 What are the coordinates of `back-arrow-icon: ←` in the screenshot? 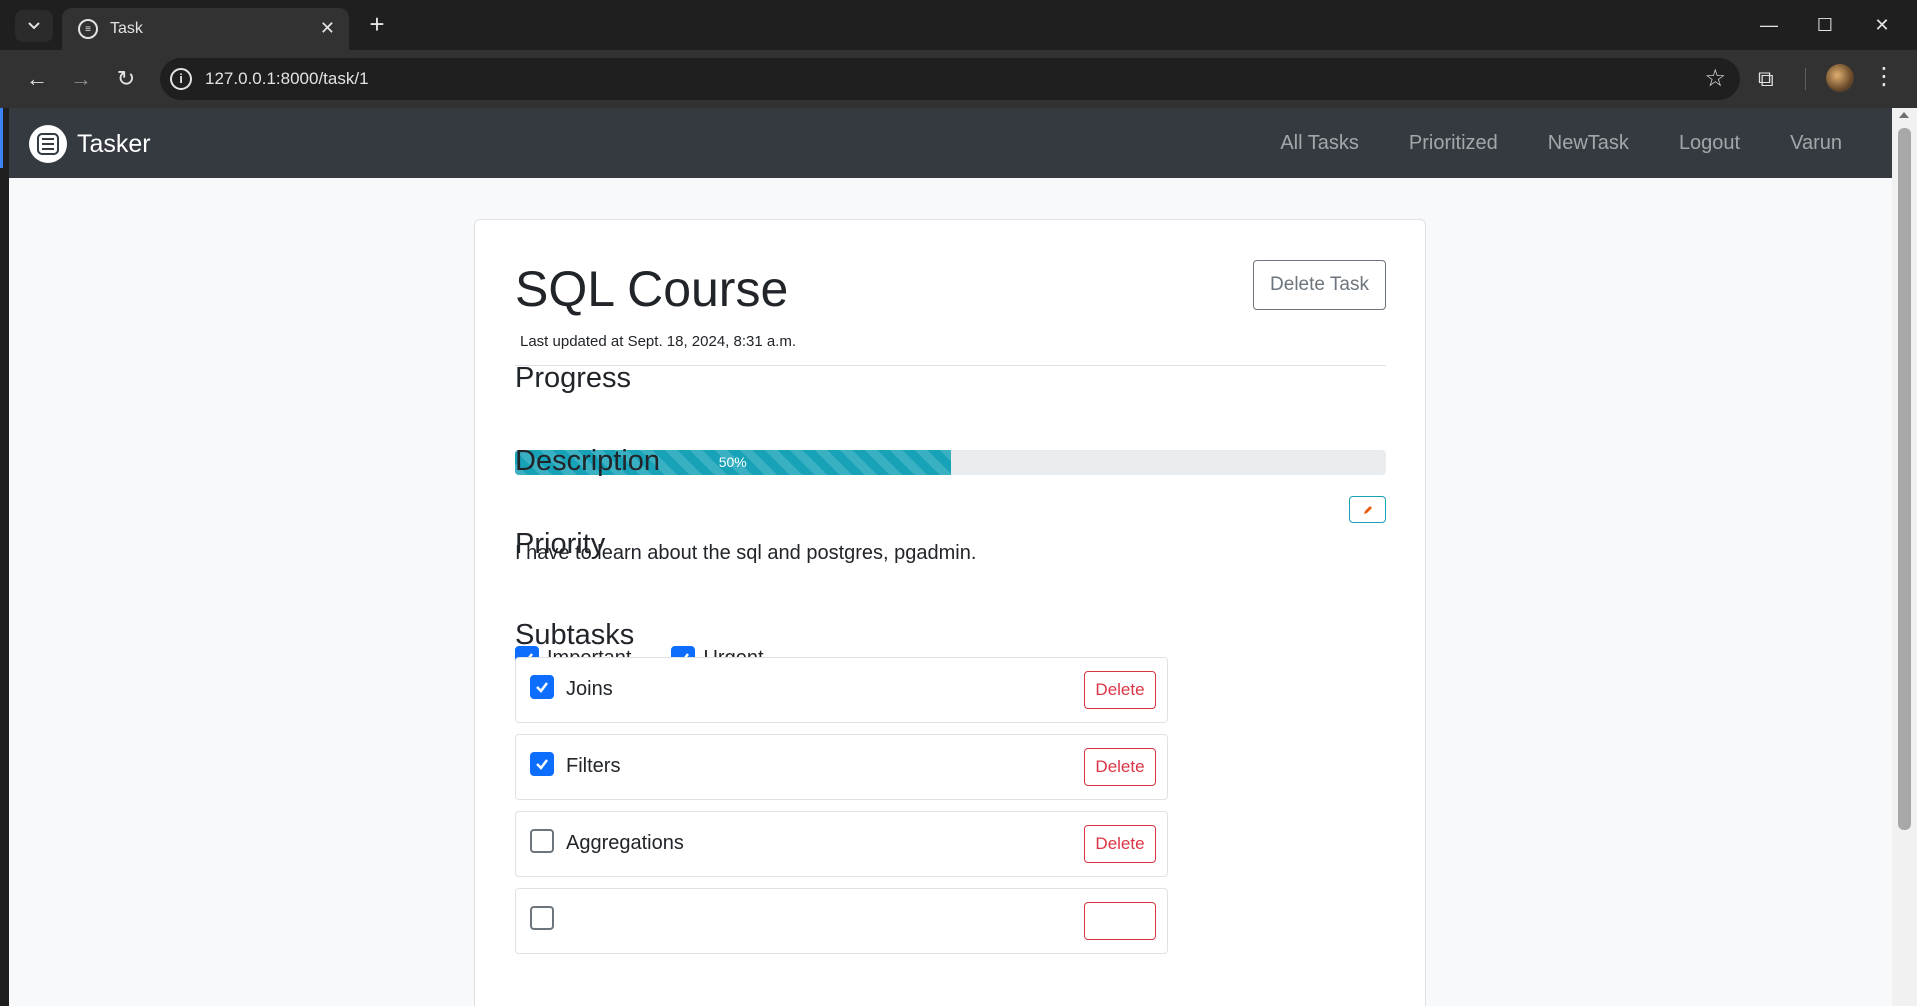 It's located at (37, 79).